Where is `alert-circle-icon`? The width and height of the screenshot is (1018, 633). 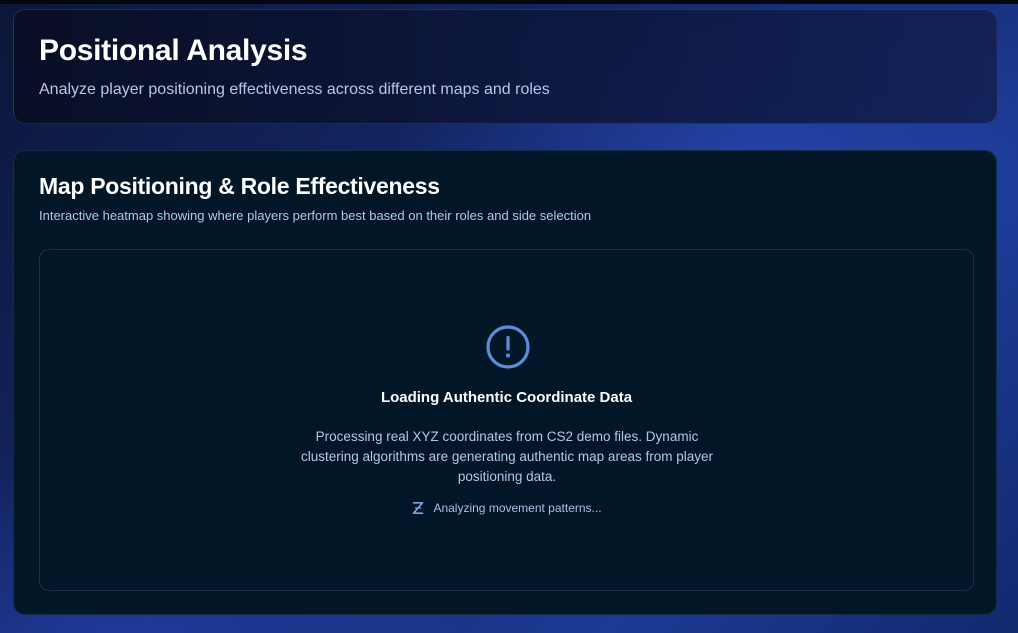
alert-circle-icon is located at coordinates (508, 347).